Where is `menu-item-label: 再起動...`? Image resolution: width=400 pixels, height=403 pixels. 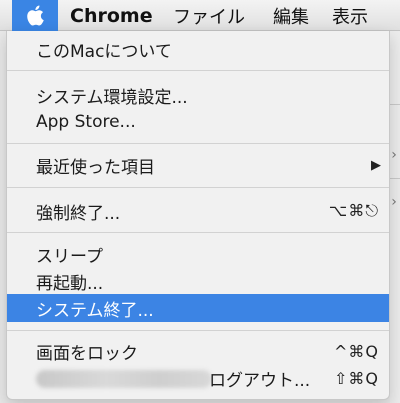
menu-item-label: 再起動... is located at coordinates (70, 283).